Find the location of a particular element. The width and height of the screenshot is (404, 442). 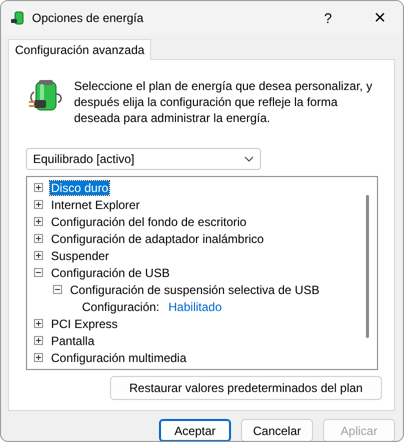

window-title: Opciones de energía is located at coordinates (88, 18).